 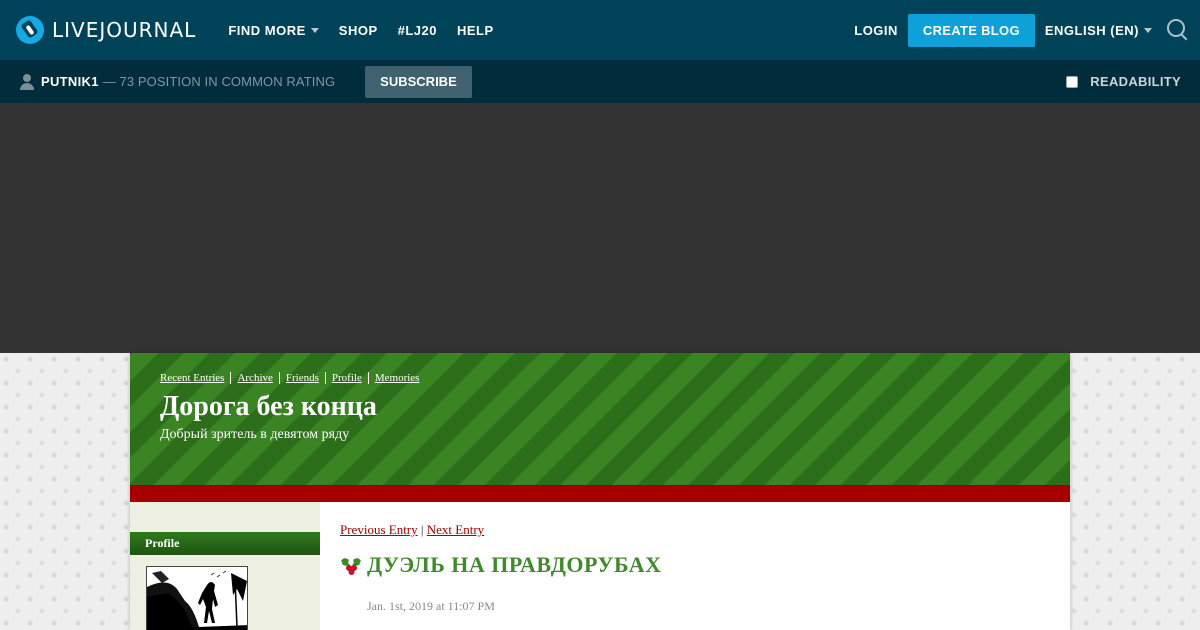 I want to click on link-recent-entries: Recent Entries, so click(x=195, y=378).